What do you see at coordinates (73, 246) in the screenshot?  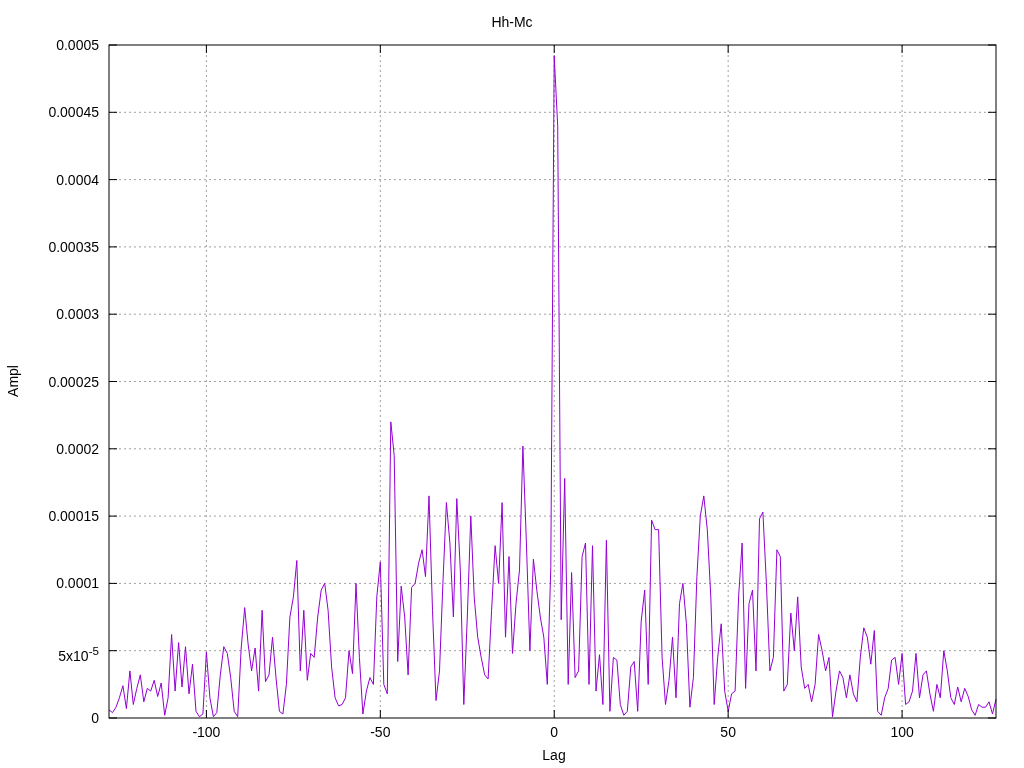 I see `y-tick-label: 0.00035` at bounding box center [73, 246].